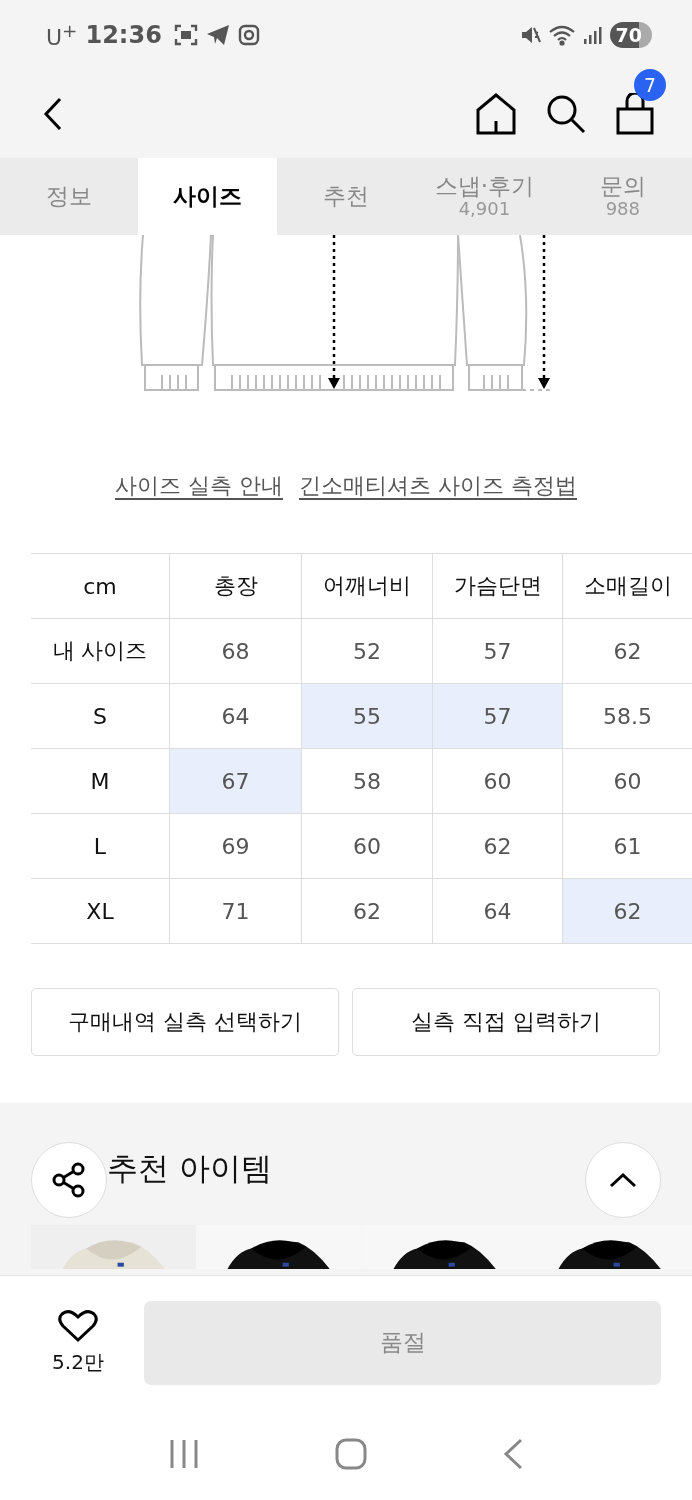 The height and width of the screenshot is (1500, 692). What do you see at coordinates (248, 35) in the screenshot?
I see `camera-icon` at bounding box center [248, 35].